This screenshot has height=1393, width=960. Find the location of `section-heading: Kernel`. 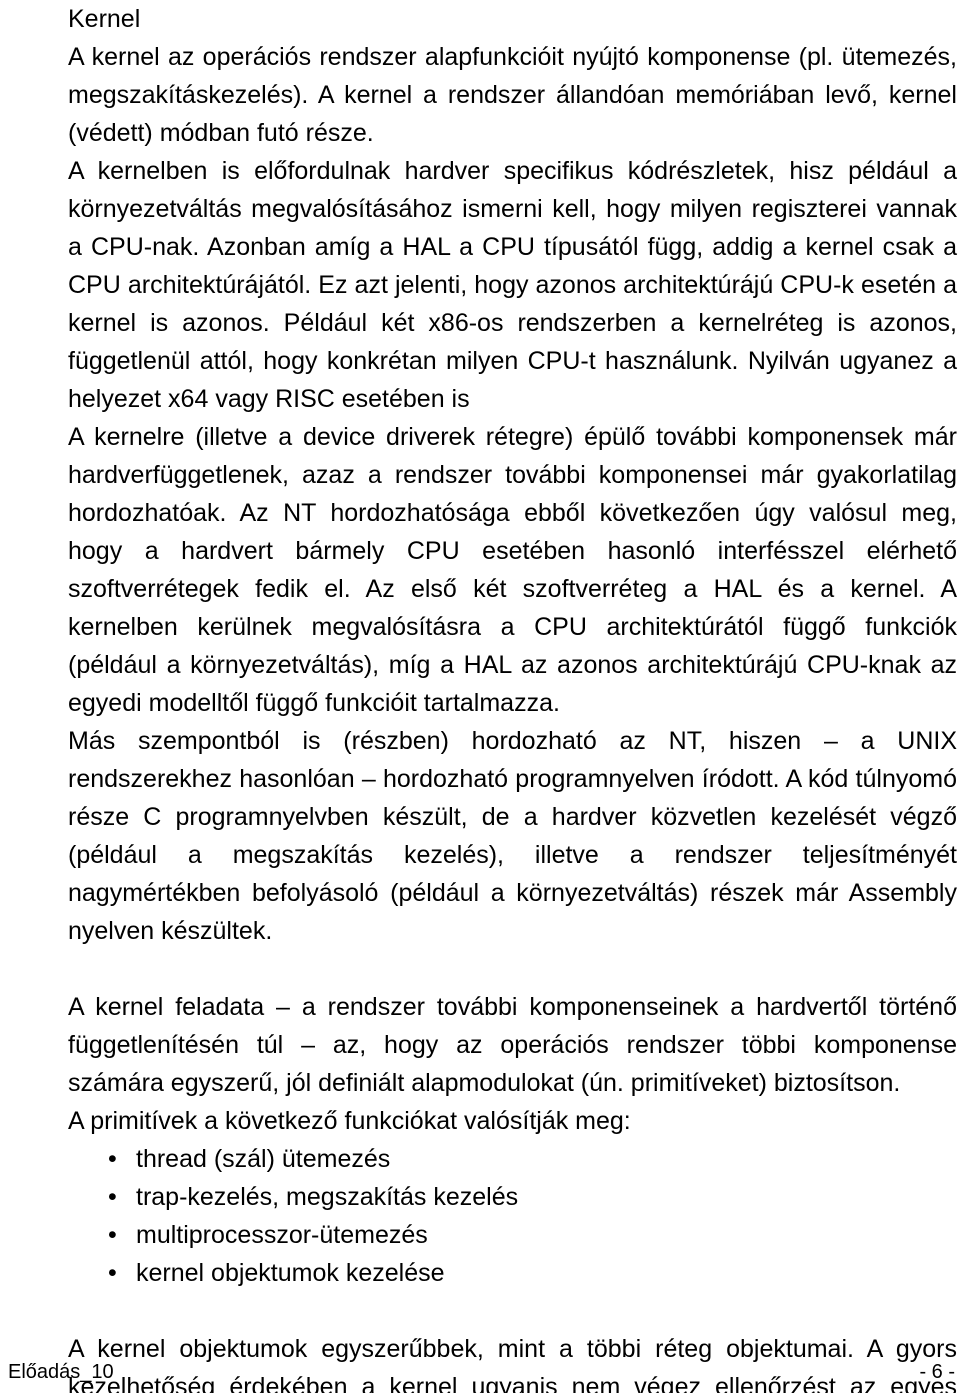

section-heading: Kernel is located at coordinates (104, 19).